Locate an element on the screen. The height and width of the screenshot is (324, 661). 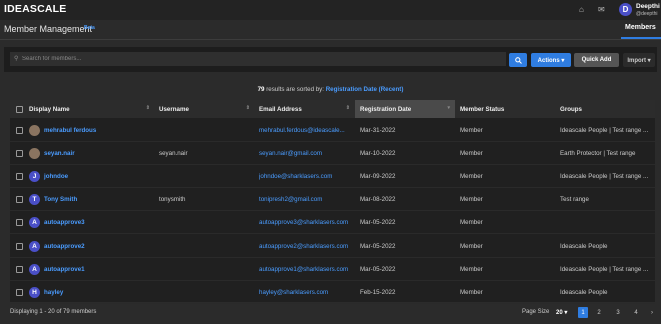
display-name-cell: seyan.nair is located at coordinates (92, 153).